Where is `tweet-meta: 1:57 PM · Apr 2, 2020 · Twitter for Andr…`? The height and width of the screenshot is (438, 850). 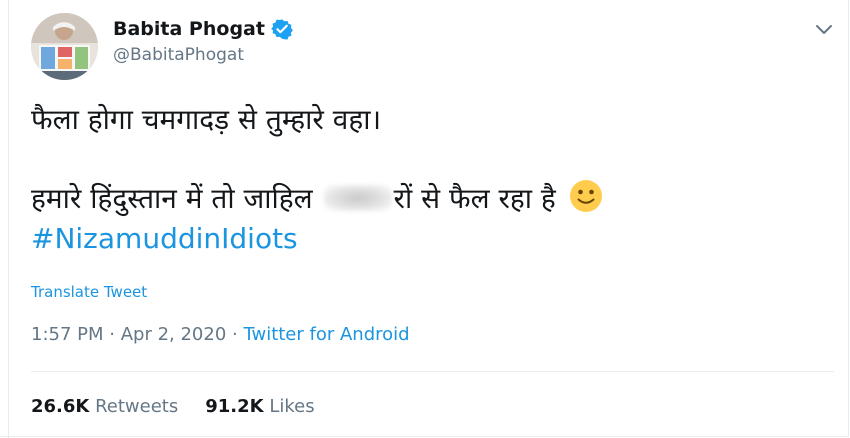
tweet-meta: 1:57 PM · Apr 2, 2020 · Twitter for Andr… is located at coordinates (220, 334).